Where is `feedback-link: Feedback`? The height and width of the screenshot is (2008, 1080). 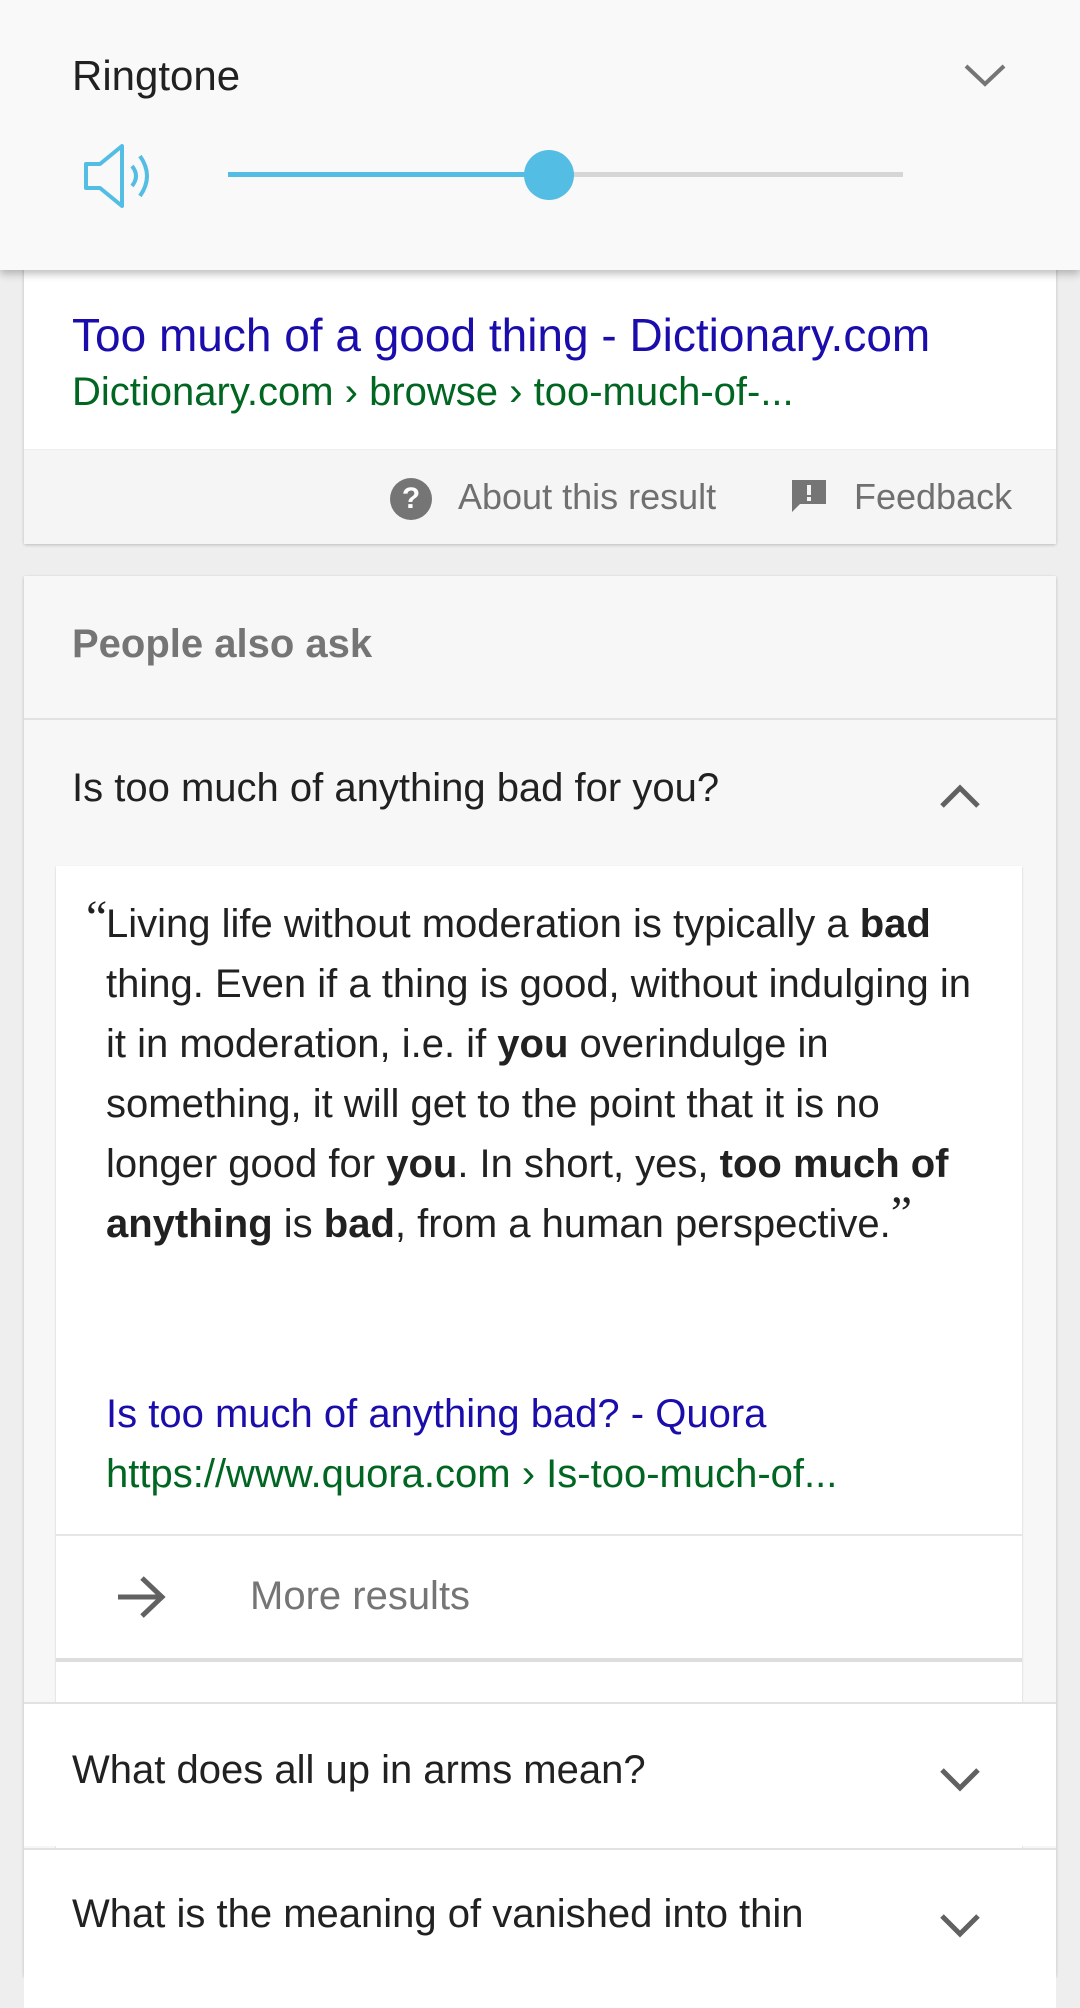 feedback-link: Feedback is located at coordinates (933, 497).